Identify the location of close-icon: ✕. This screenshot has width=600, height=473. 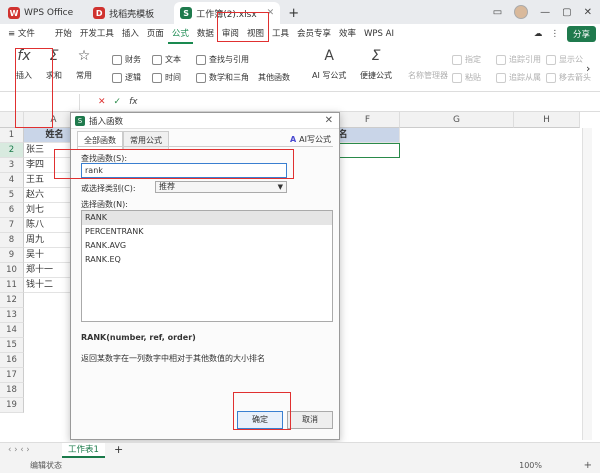
(588, 12).